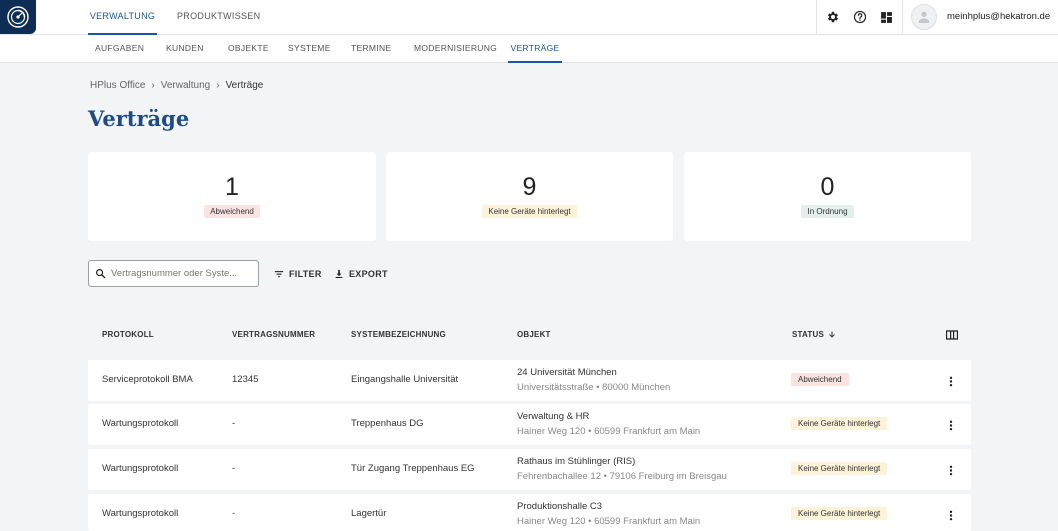  What do you see at coordinates (305, 274) in the screenshot?
I see `filter-label: FILTER` at bounding box center [305, 274].